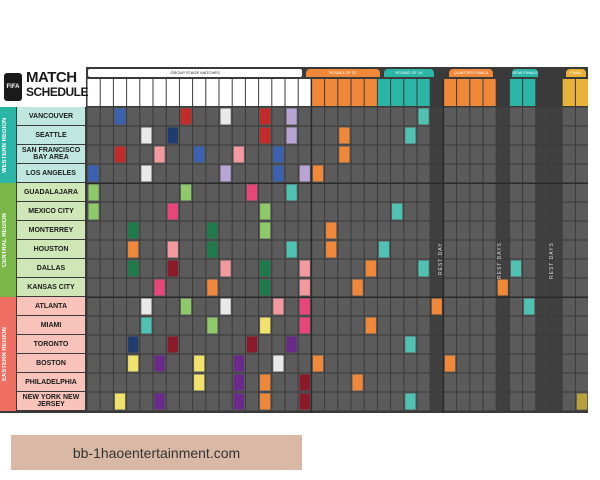 Image resolution: width=600 pixels, height=480 pixels. I want to click on phase-separator, so click(311, 246).